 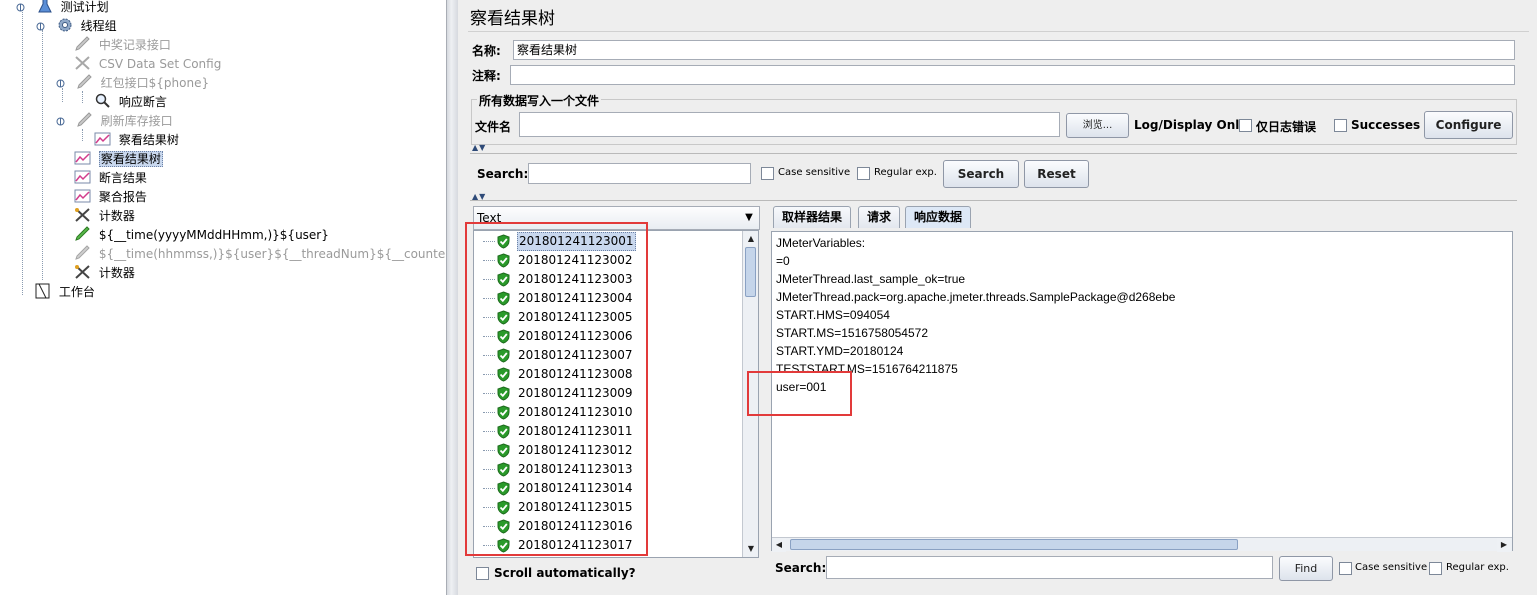 What do you see at coordinates (1340, 125) in the screenshot?
I see `successes-checkbox` at bounding box center [1340, 125].